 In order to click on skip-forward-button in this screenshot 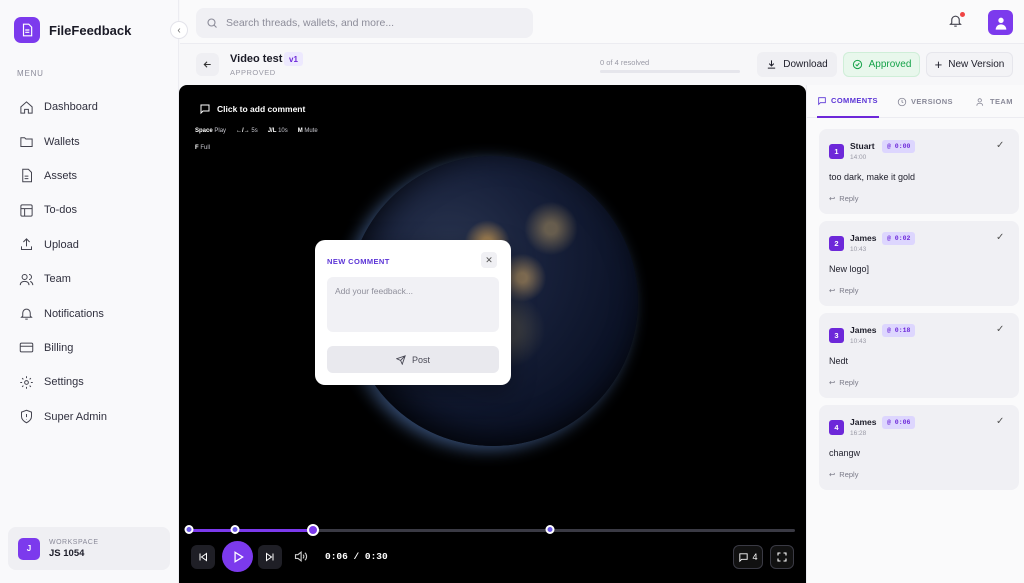, I will do `click(270, 557)`.